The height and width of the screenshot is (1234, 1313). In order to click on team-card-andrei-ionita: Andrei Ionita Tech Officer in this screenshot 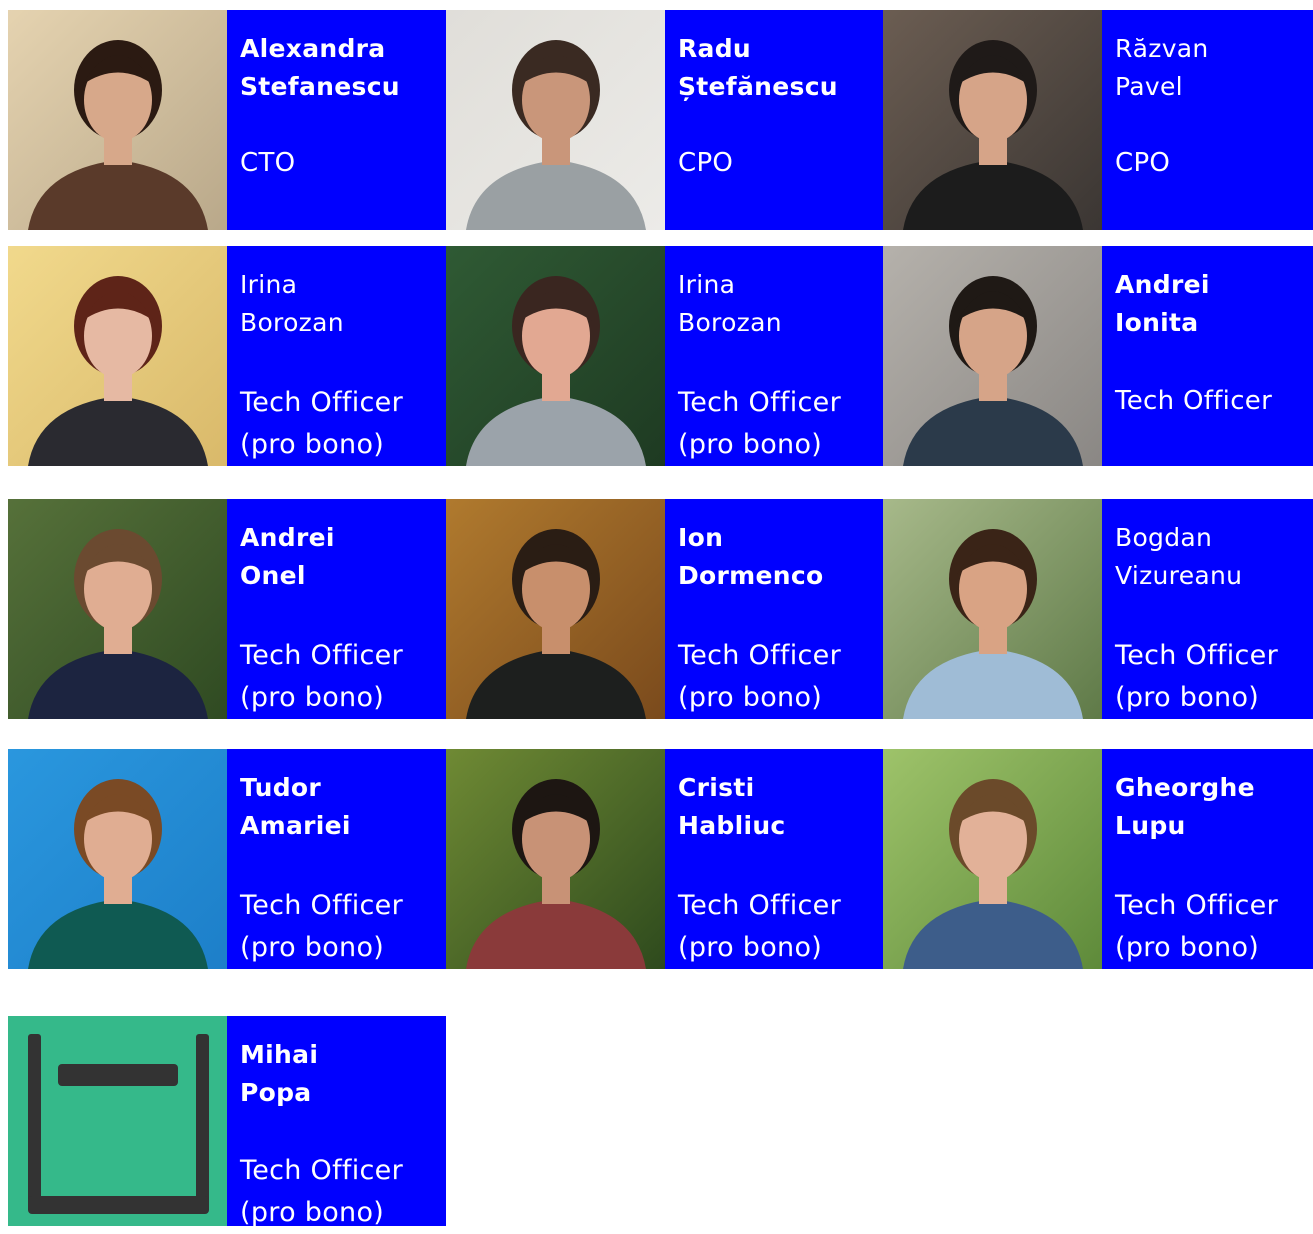, I will do `click(1098, 356)`.